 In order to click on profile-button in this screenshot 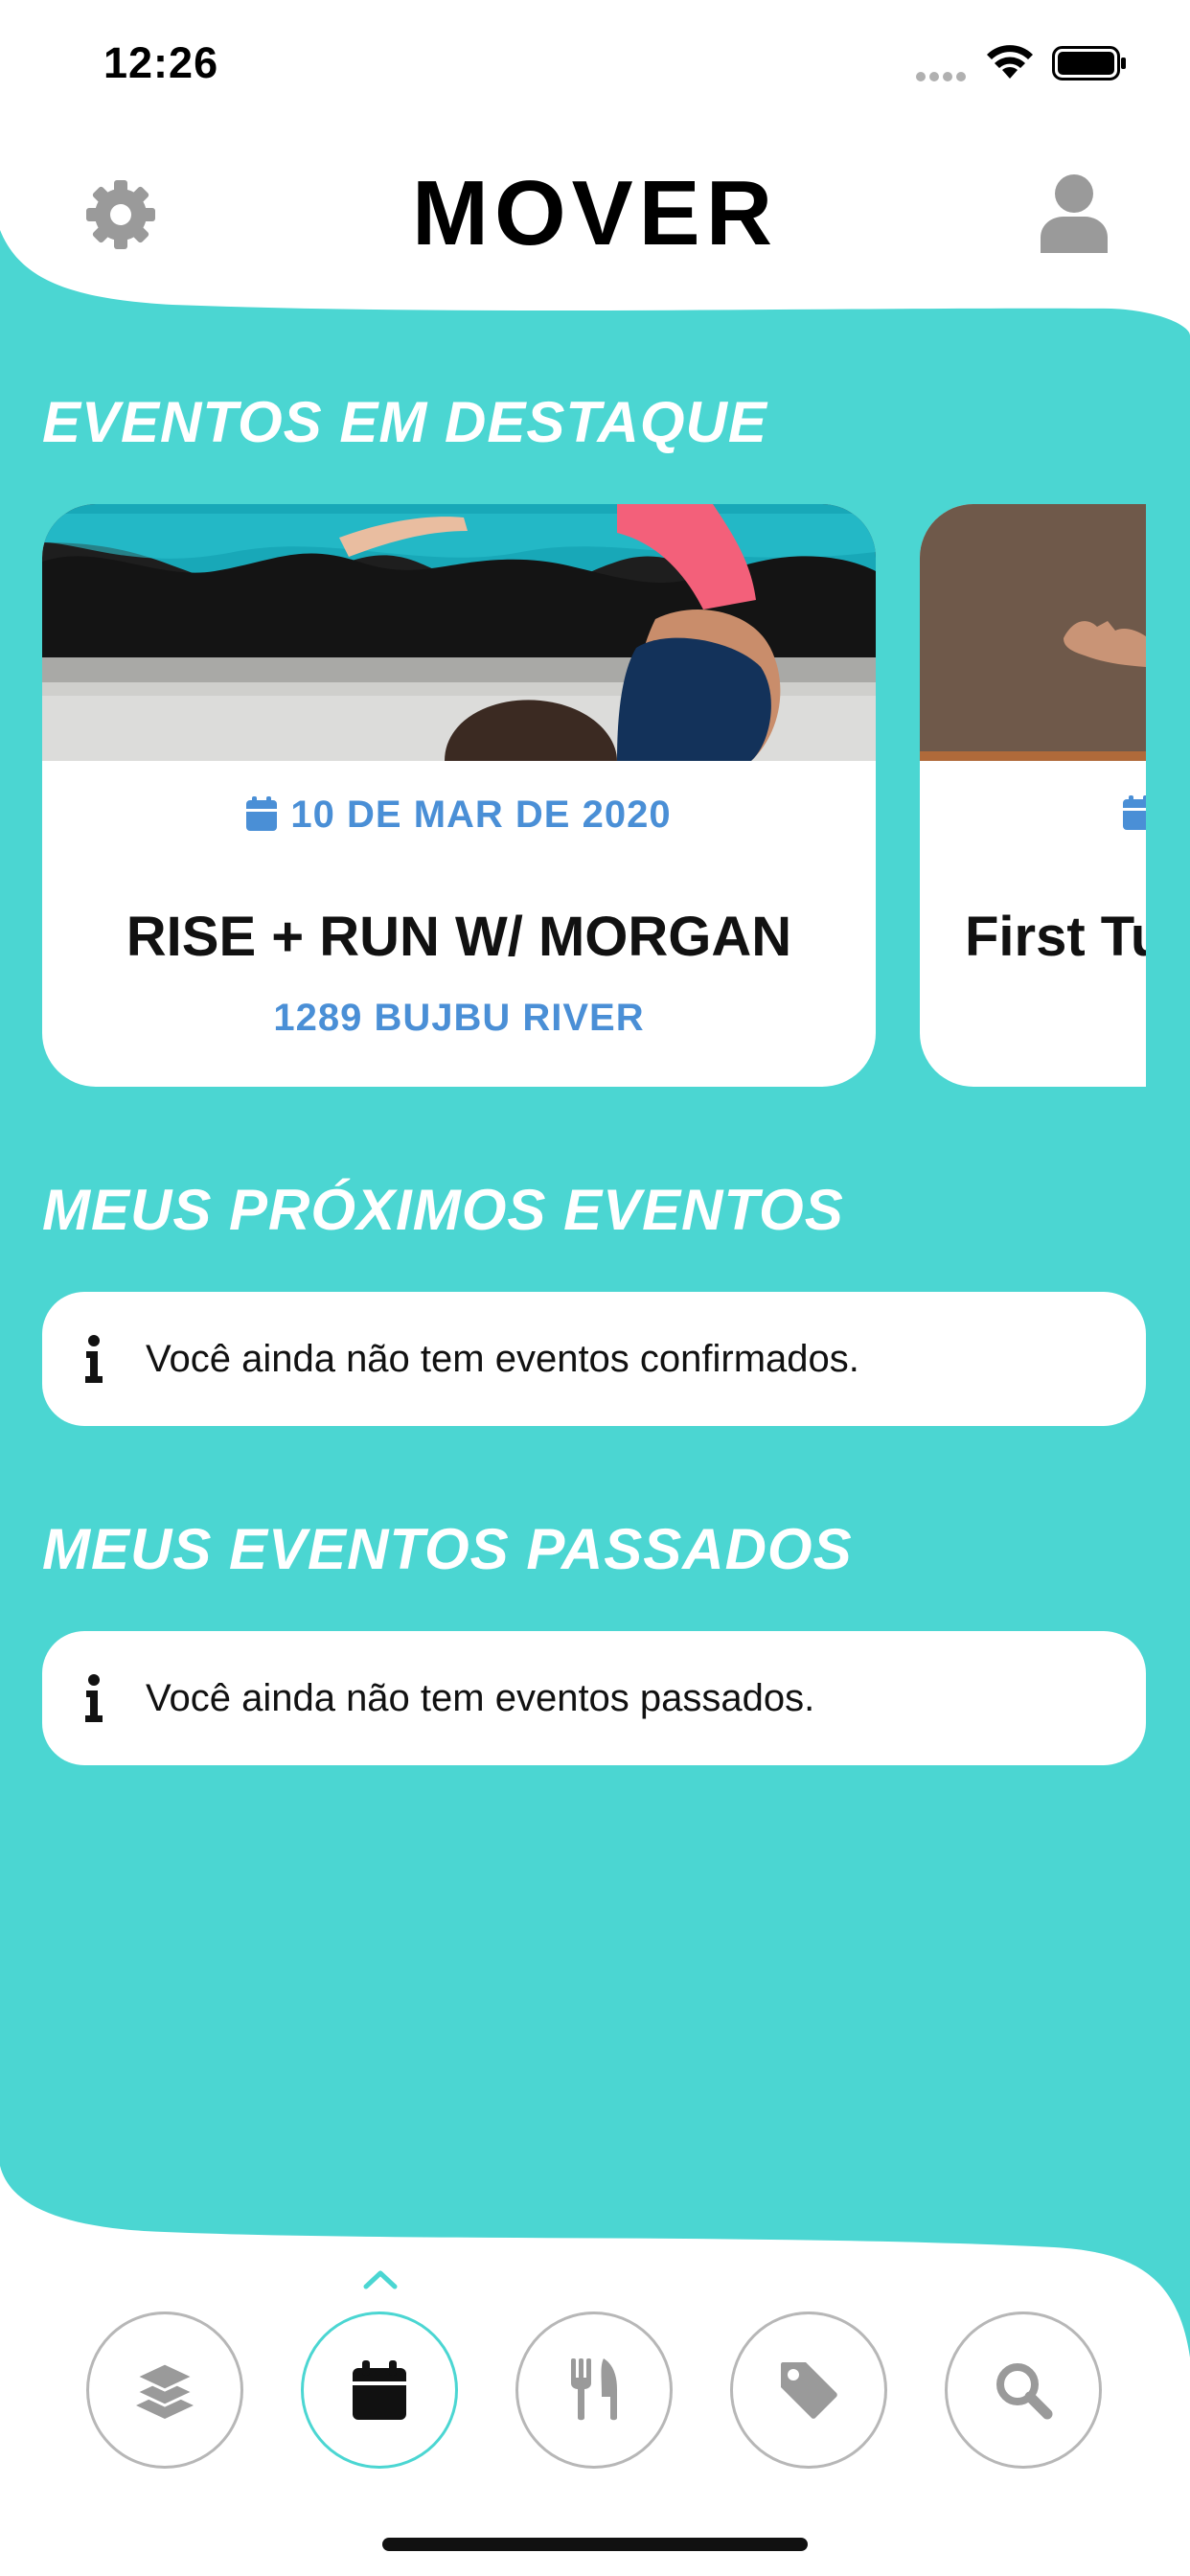, I will do `click(1074, 212)`.